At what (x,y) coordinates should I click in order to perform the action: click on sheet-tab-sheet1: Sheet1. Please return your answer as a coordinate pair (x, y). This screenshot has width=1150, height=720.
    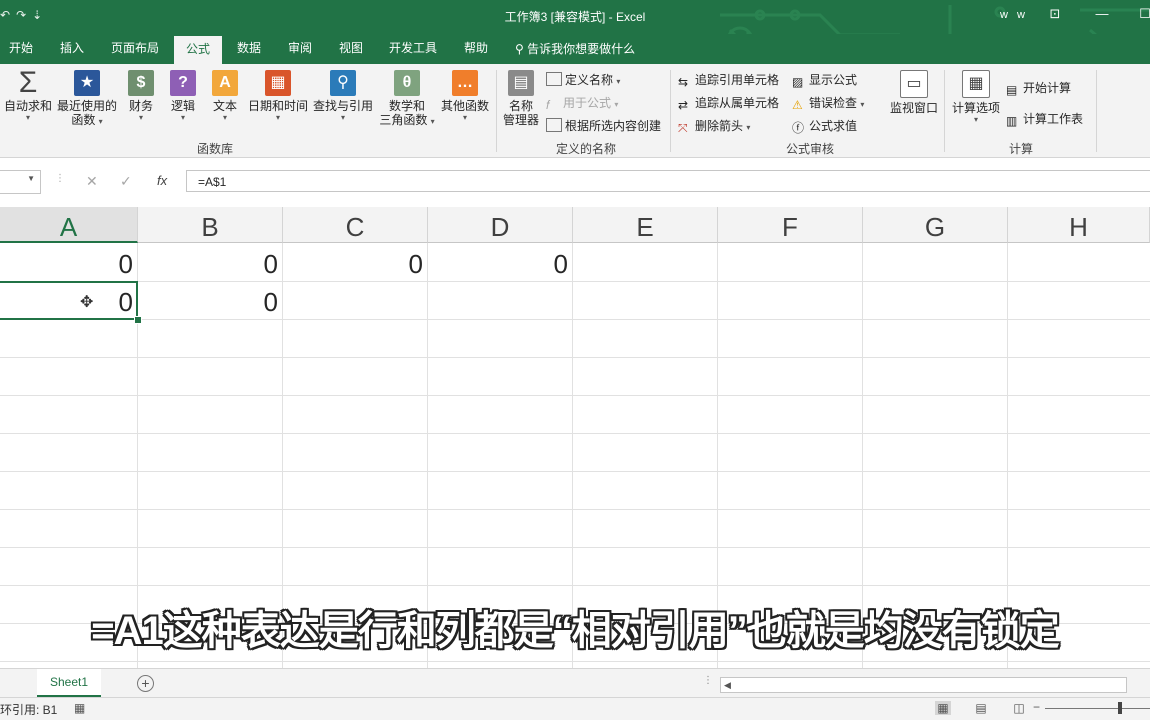
    Looking at the image, I should click on (69, 683).